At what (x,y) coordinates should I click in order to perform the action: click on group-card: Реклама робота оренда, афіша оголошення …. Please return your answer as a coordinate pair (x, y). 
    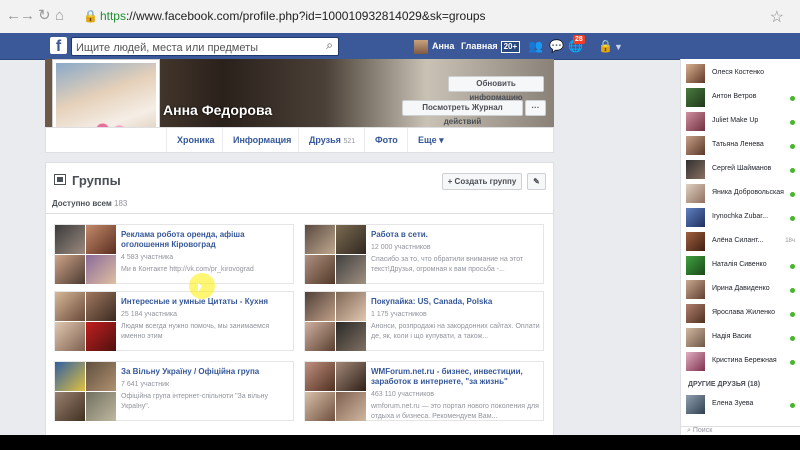
    Looking at the image, I should click on (174, 254).